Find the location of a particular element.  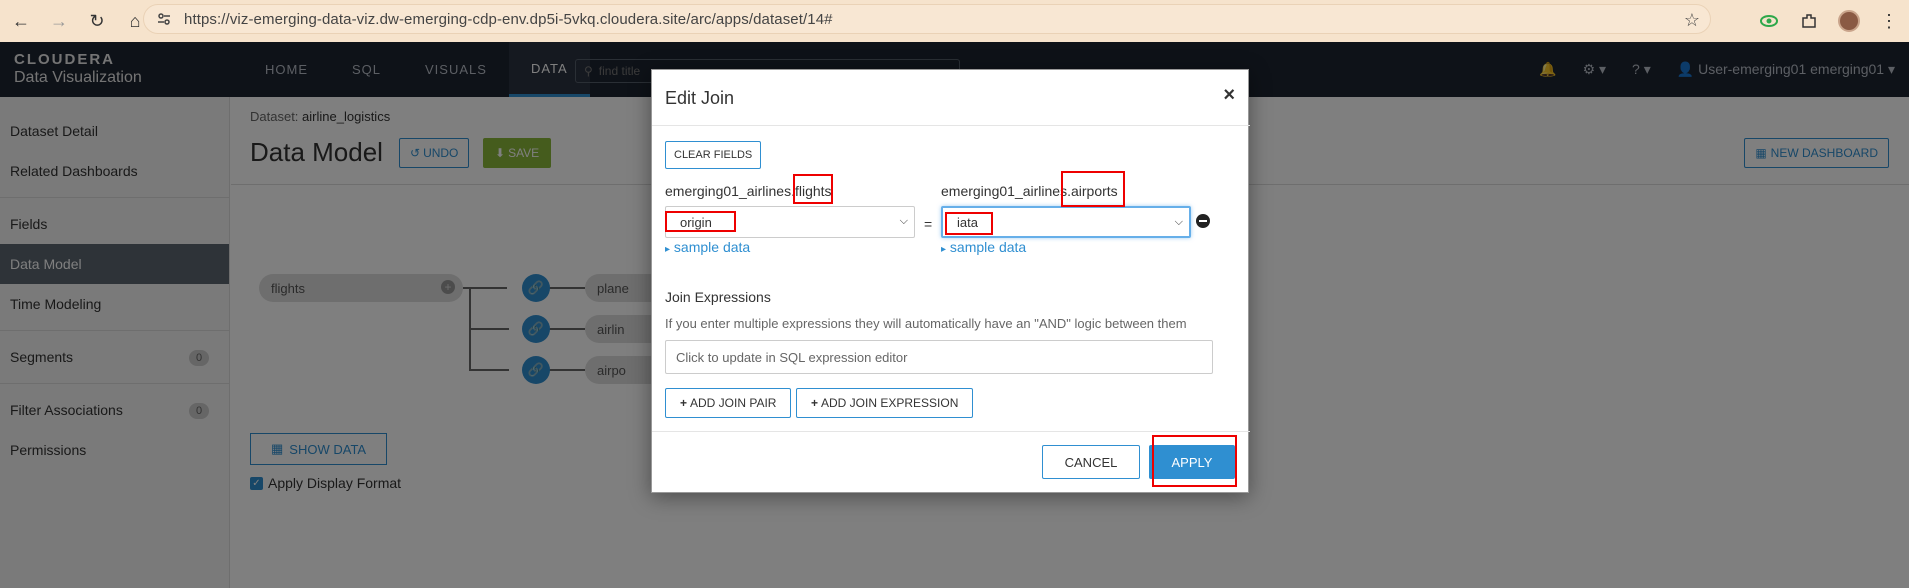

left-sample-data-link: ▸ sample data is located at coordinates (707, 247).